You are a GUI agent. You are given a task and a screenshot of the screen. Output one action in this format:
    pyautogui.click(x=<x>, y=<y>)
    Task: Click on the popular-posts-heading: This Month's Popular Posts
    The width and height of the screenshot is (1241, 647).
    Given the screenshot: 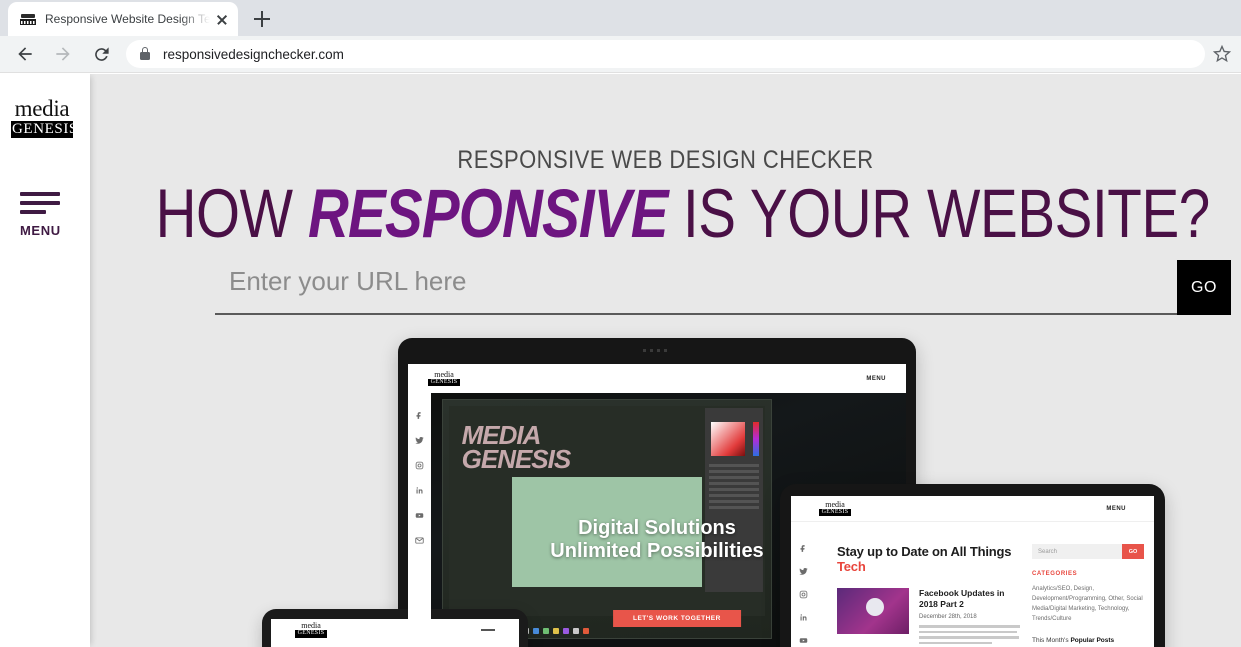 What is the action you would take?
    pyautogui.click(x=1088, y=640)
    